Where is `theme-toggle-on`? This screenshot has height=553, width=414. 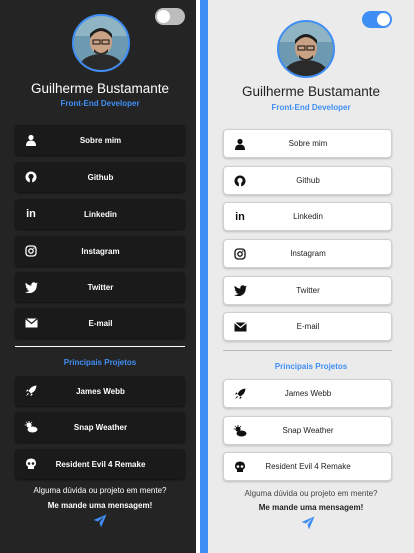
theme-toggle-on is located at coordinates (377, 19).